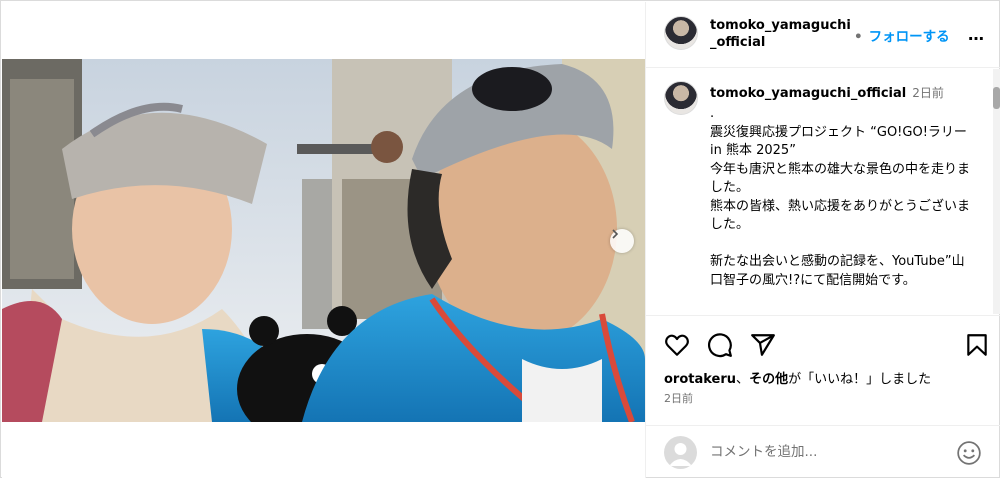  What do you see at coordinates (622, 241) in the screenshot?
I see `next-slide-button` at bounding box center [622, 241].